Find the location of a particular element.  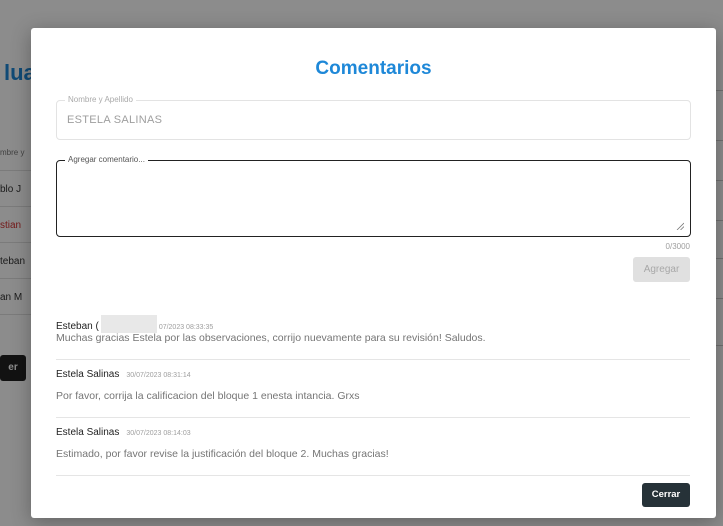

character-counter: 0/3000 is located at coordinates (677, 246).